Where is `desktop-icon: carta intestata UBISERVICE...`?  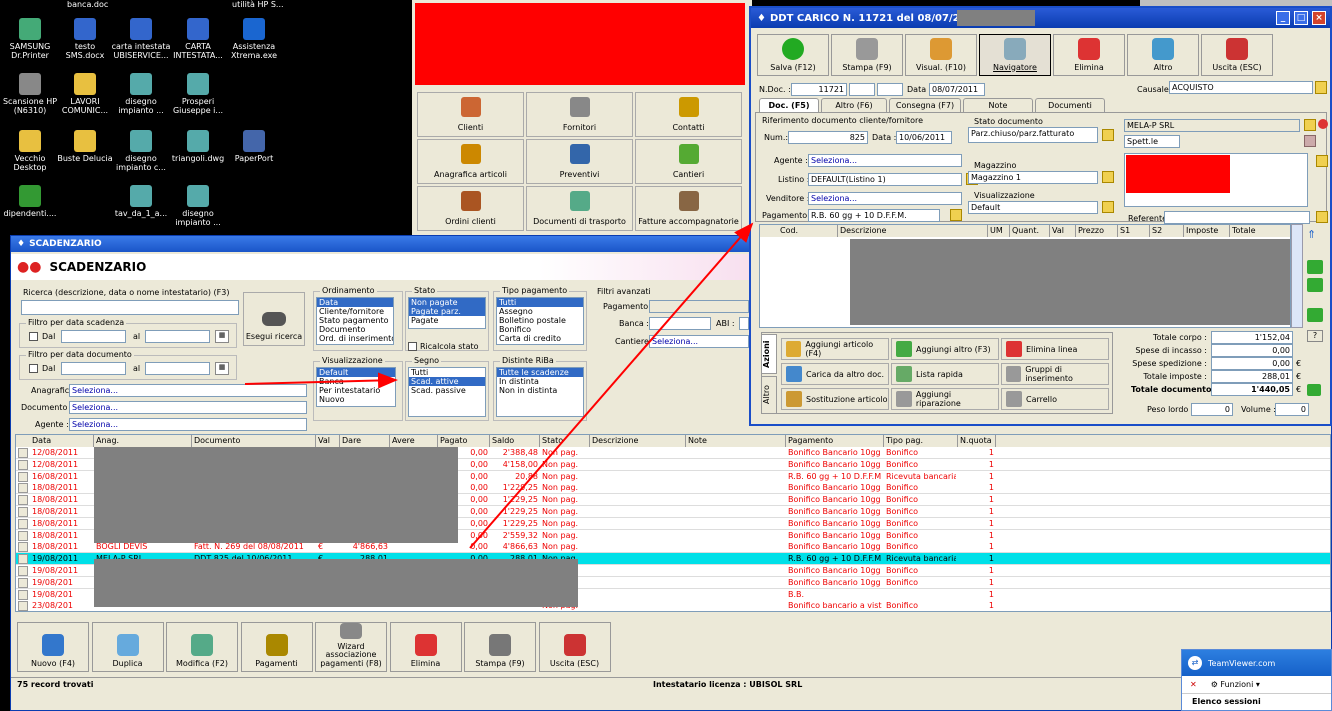 desktop-icon: carta intestata UBISERVICE... is located at coordinates (141, 39).